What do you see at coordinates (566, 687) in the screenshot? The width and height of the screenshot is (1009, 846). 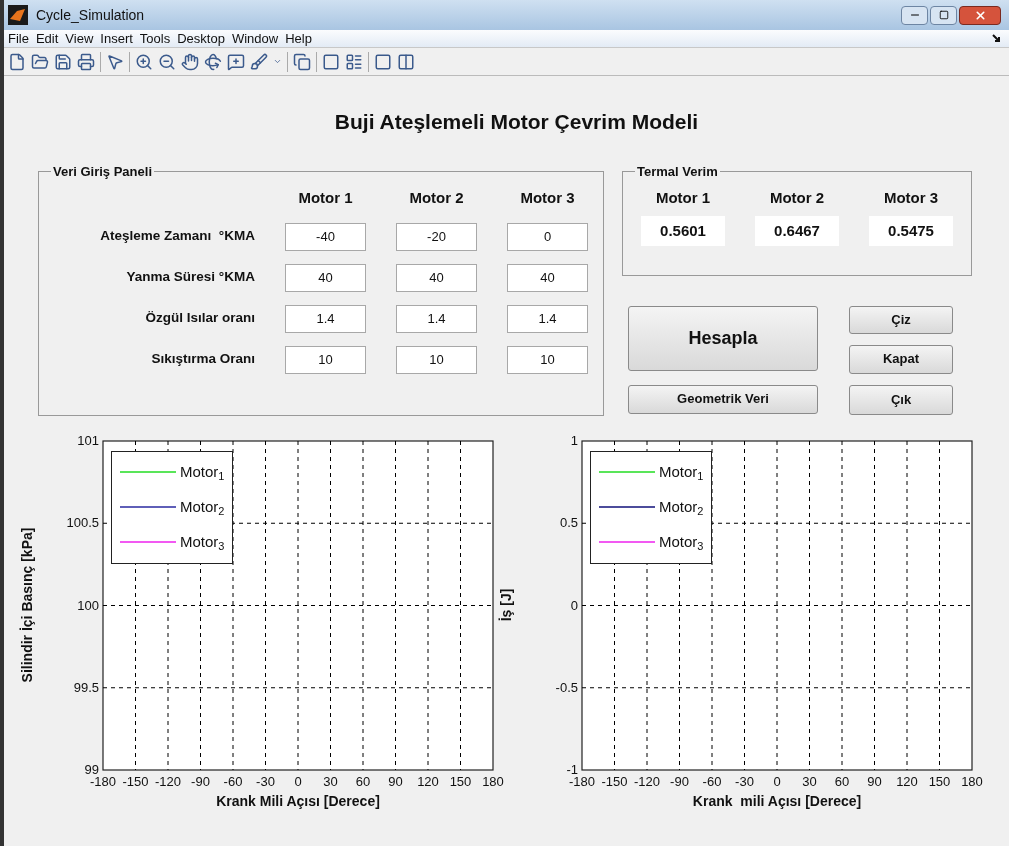 I see `y-tick-label: -0.5` at bounding box center [566, 687].